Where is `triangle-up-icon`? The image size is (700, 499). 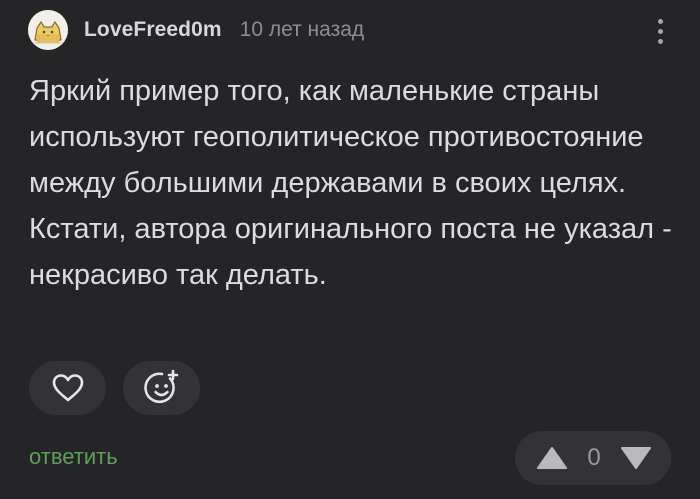 triangle-up-icon is located at coordinates (552, 458).